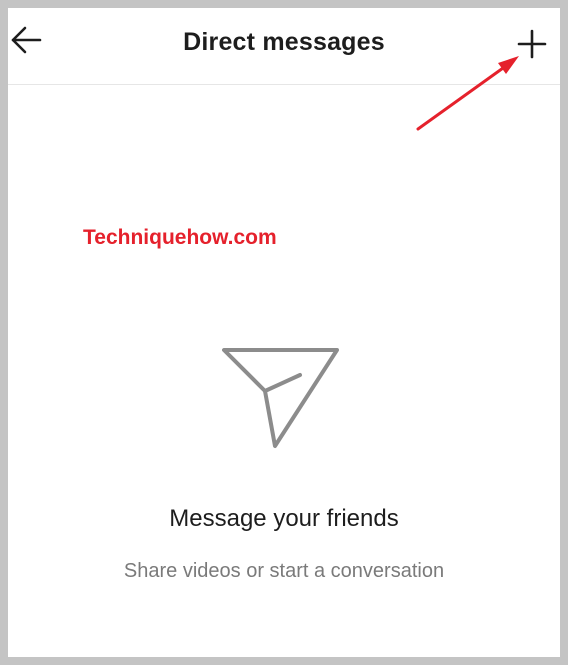 The image size is (568, 665). I want to click on top-bar: Direct messages, so click(284, 46).